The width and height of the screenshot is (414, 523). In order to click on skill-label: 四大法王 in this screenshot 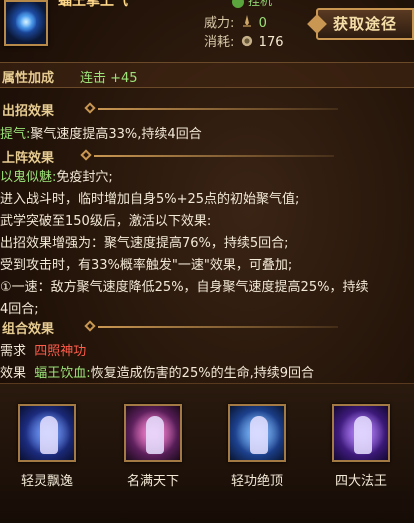, I will do `click(360, 481)`.